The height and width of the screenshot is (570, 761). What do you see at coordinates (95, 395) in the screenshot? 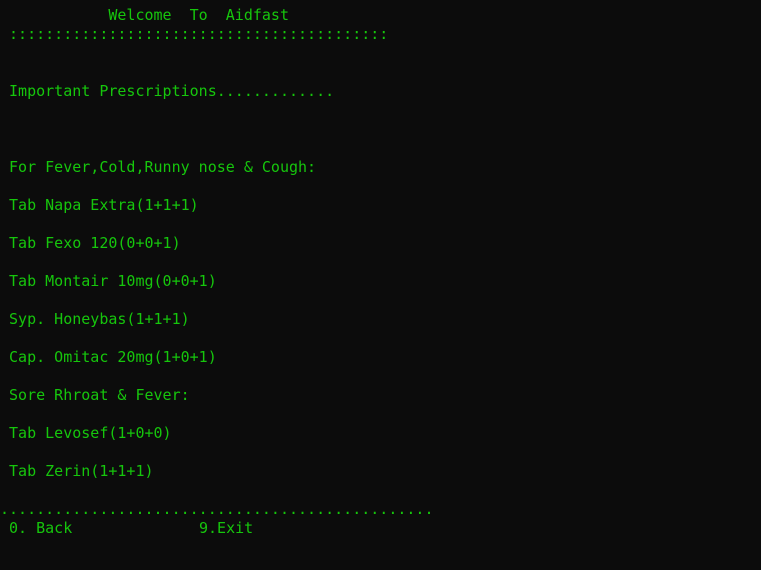
I see `group-heading-sore-throat: Sore Rhroat & Fever:` at bounding box center [95, 395].